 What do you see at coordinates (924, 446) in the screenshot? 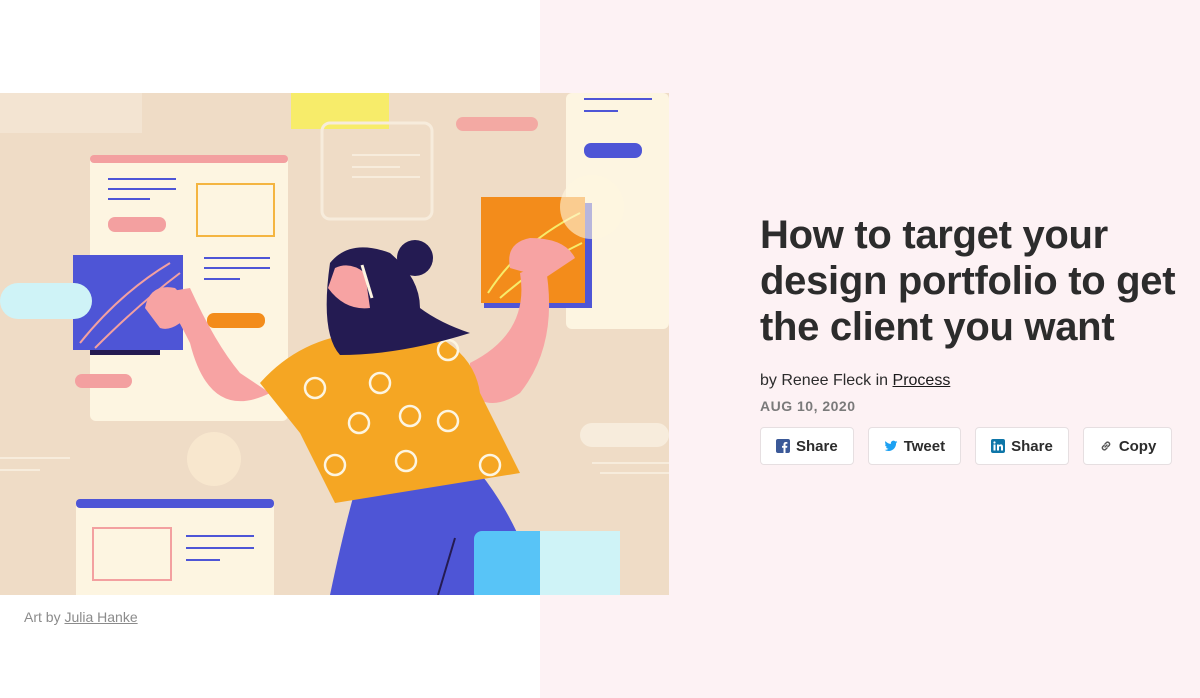
I see `twitter-tweet-label: Tweet` at bounding box center [924, 446].